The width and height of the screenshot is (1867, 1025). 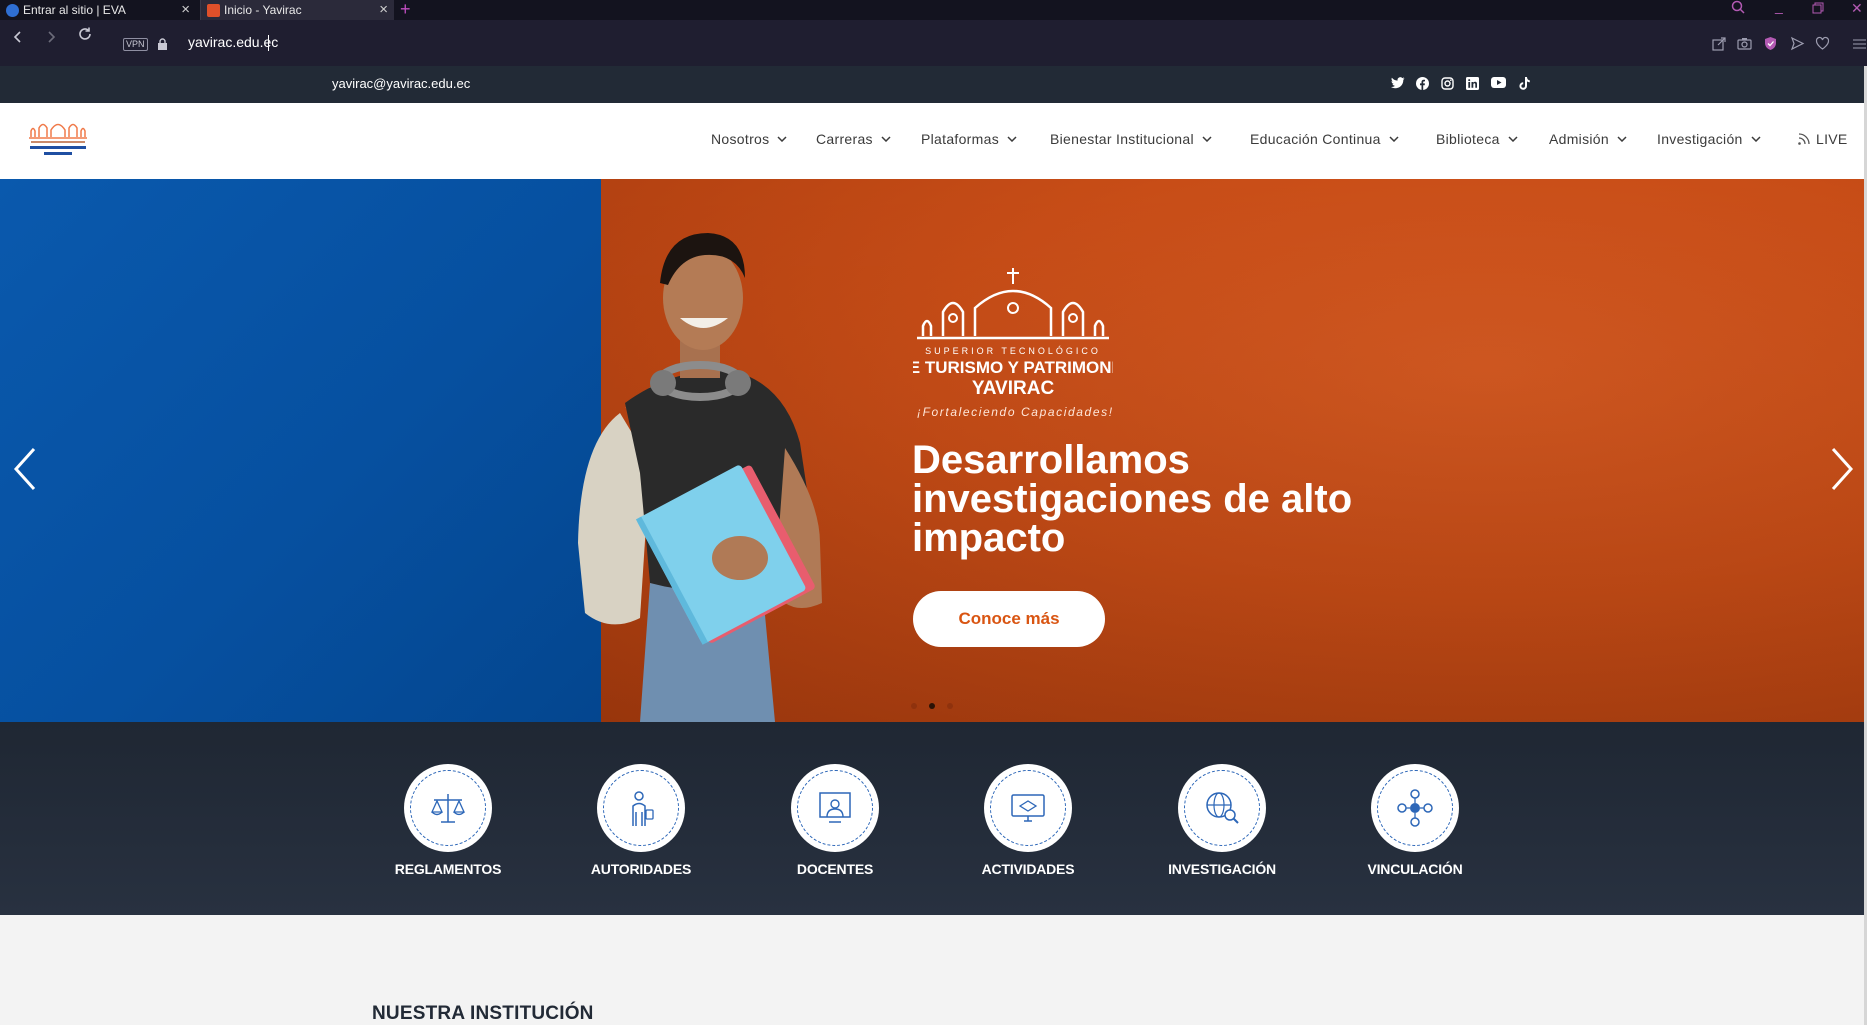 What do you see at coordinates (213, 10) in the screenshot?
I see `yavirac-favicon-icon` at bounding box center [213, 10].